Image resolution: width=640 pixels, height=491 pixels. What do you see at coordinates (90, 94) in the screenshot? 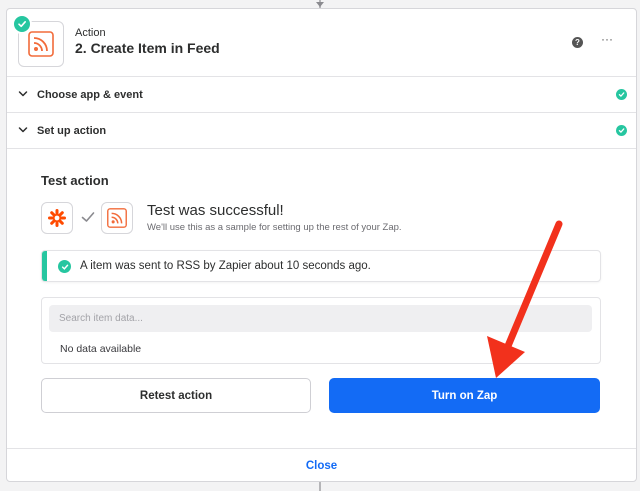
I see `section-label: Choose app & event` at bounding box center [90, 94].